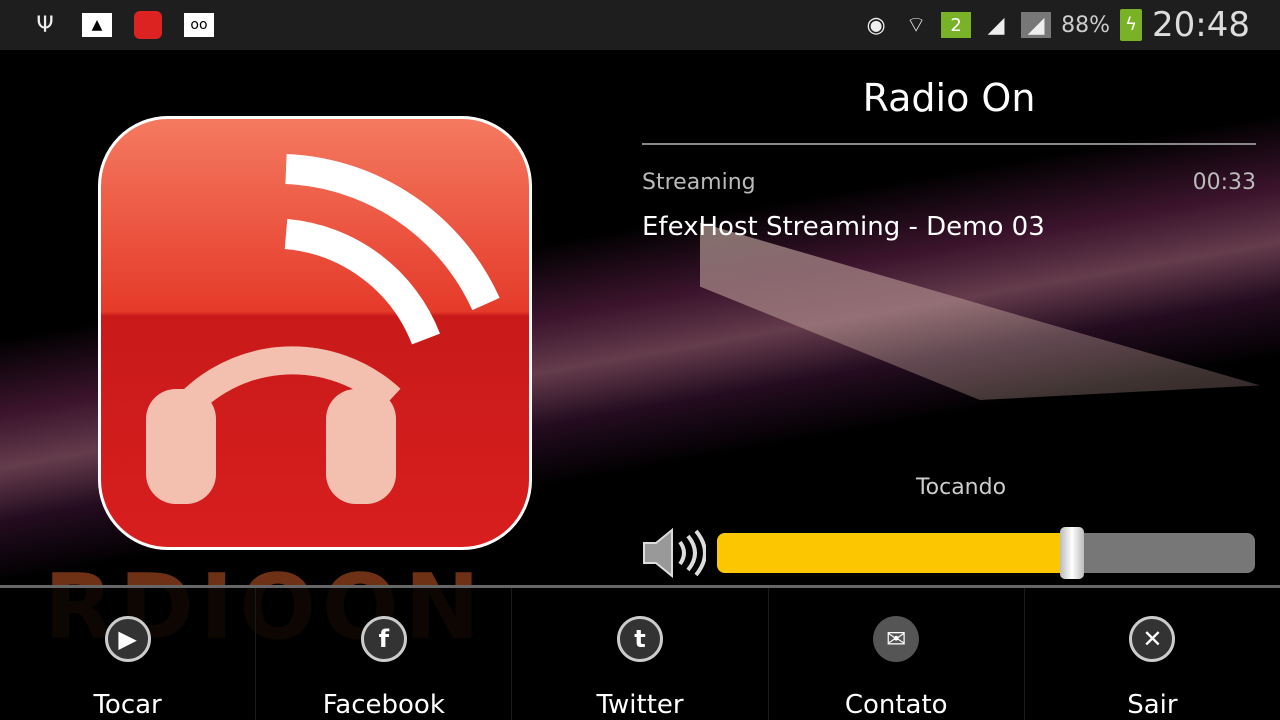  What do you see at coordinates (640, 25) in the screenshot?
I see `status-bar: Ψ ▲ oo ◉ ⌔ 2 ◢ ◢ 88% ϟ 20:48` at bounding box center [640, 25].